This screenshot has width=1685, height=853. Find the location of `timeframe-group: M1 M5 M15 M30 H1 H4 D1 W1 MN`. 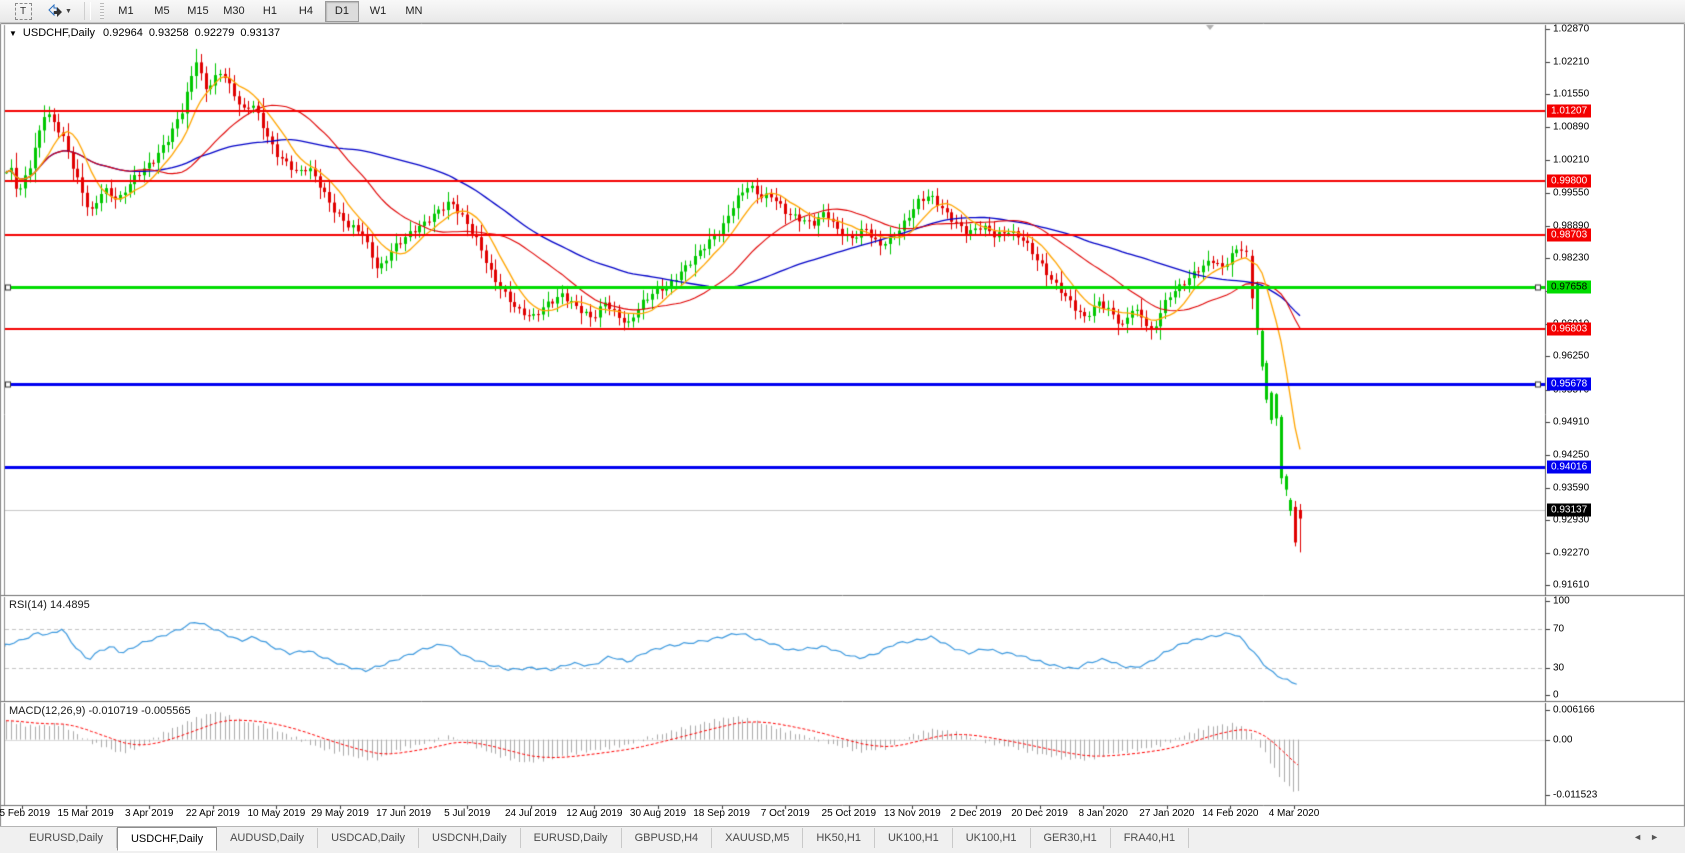

timeframe-group: M1 M5 M15 M30 H1 H4 D1 W1 MN is located at coordinates (270, 11).